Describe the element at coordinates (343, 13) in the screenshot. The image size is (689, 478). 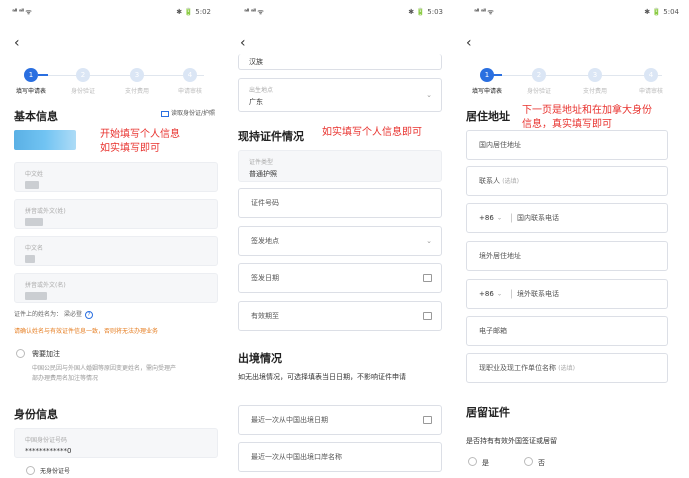
I see `status-bar: ᵃˡˡ ᵃˡˡ ᯤ ✱ 🔋 5:03` at that location.